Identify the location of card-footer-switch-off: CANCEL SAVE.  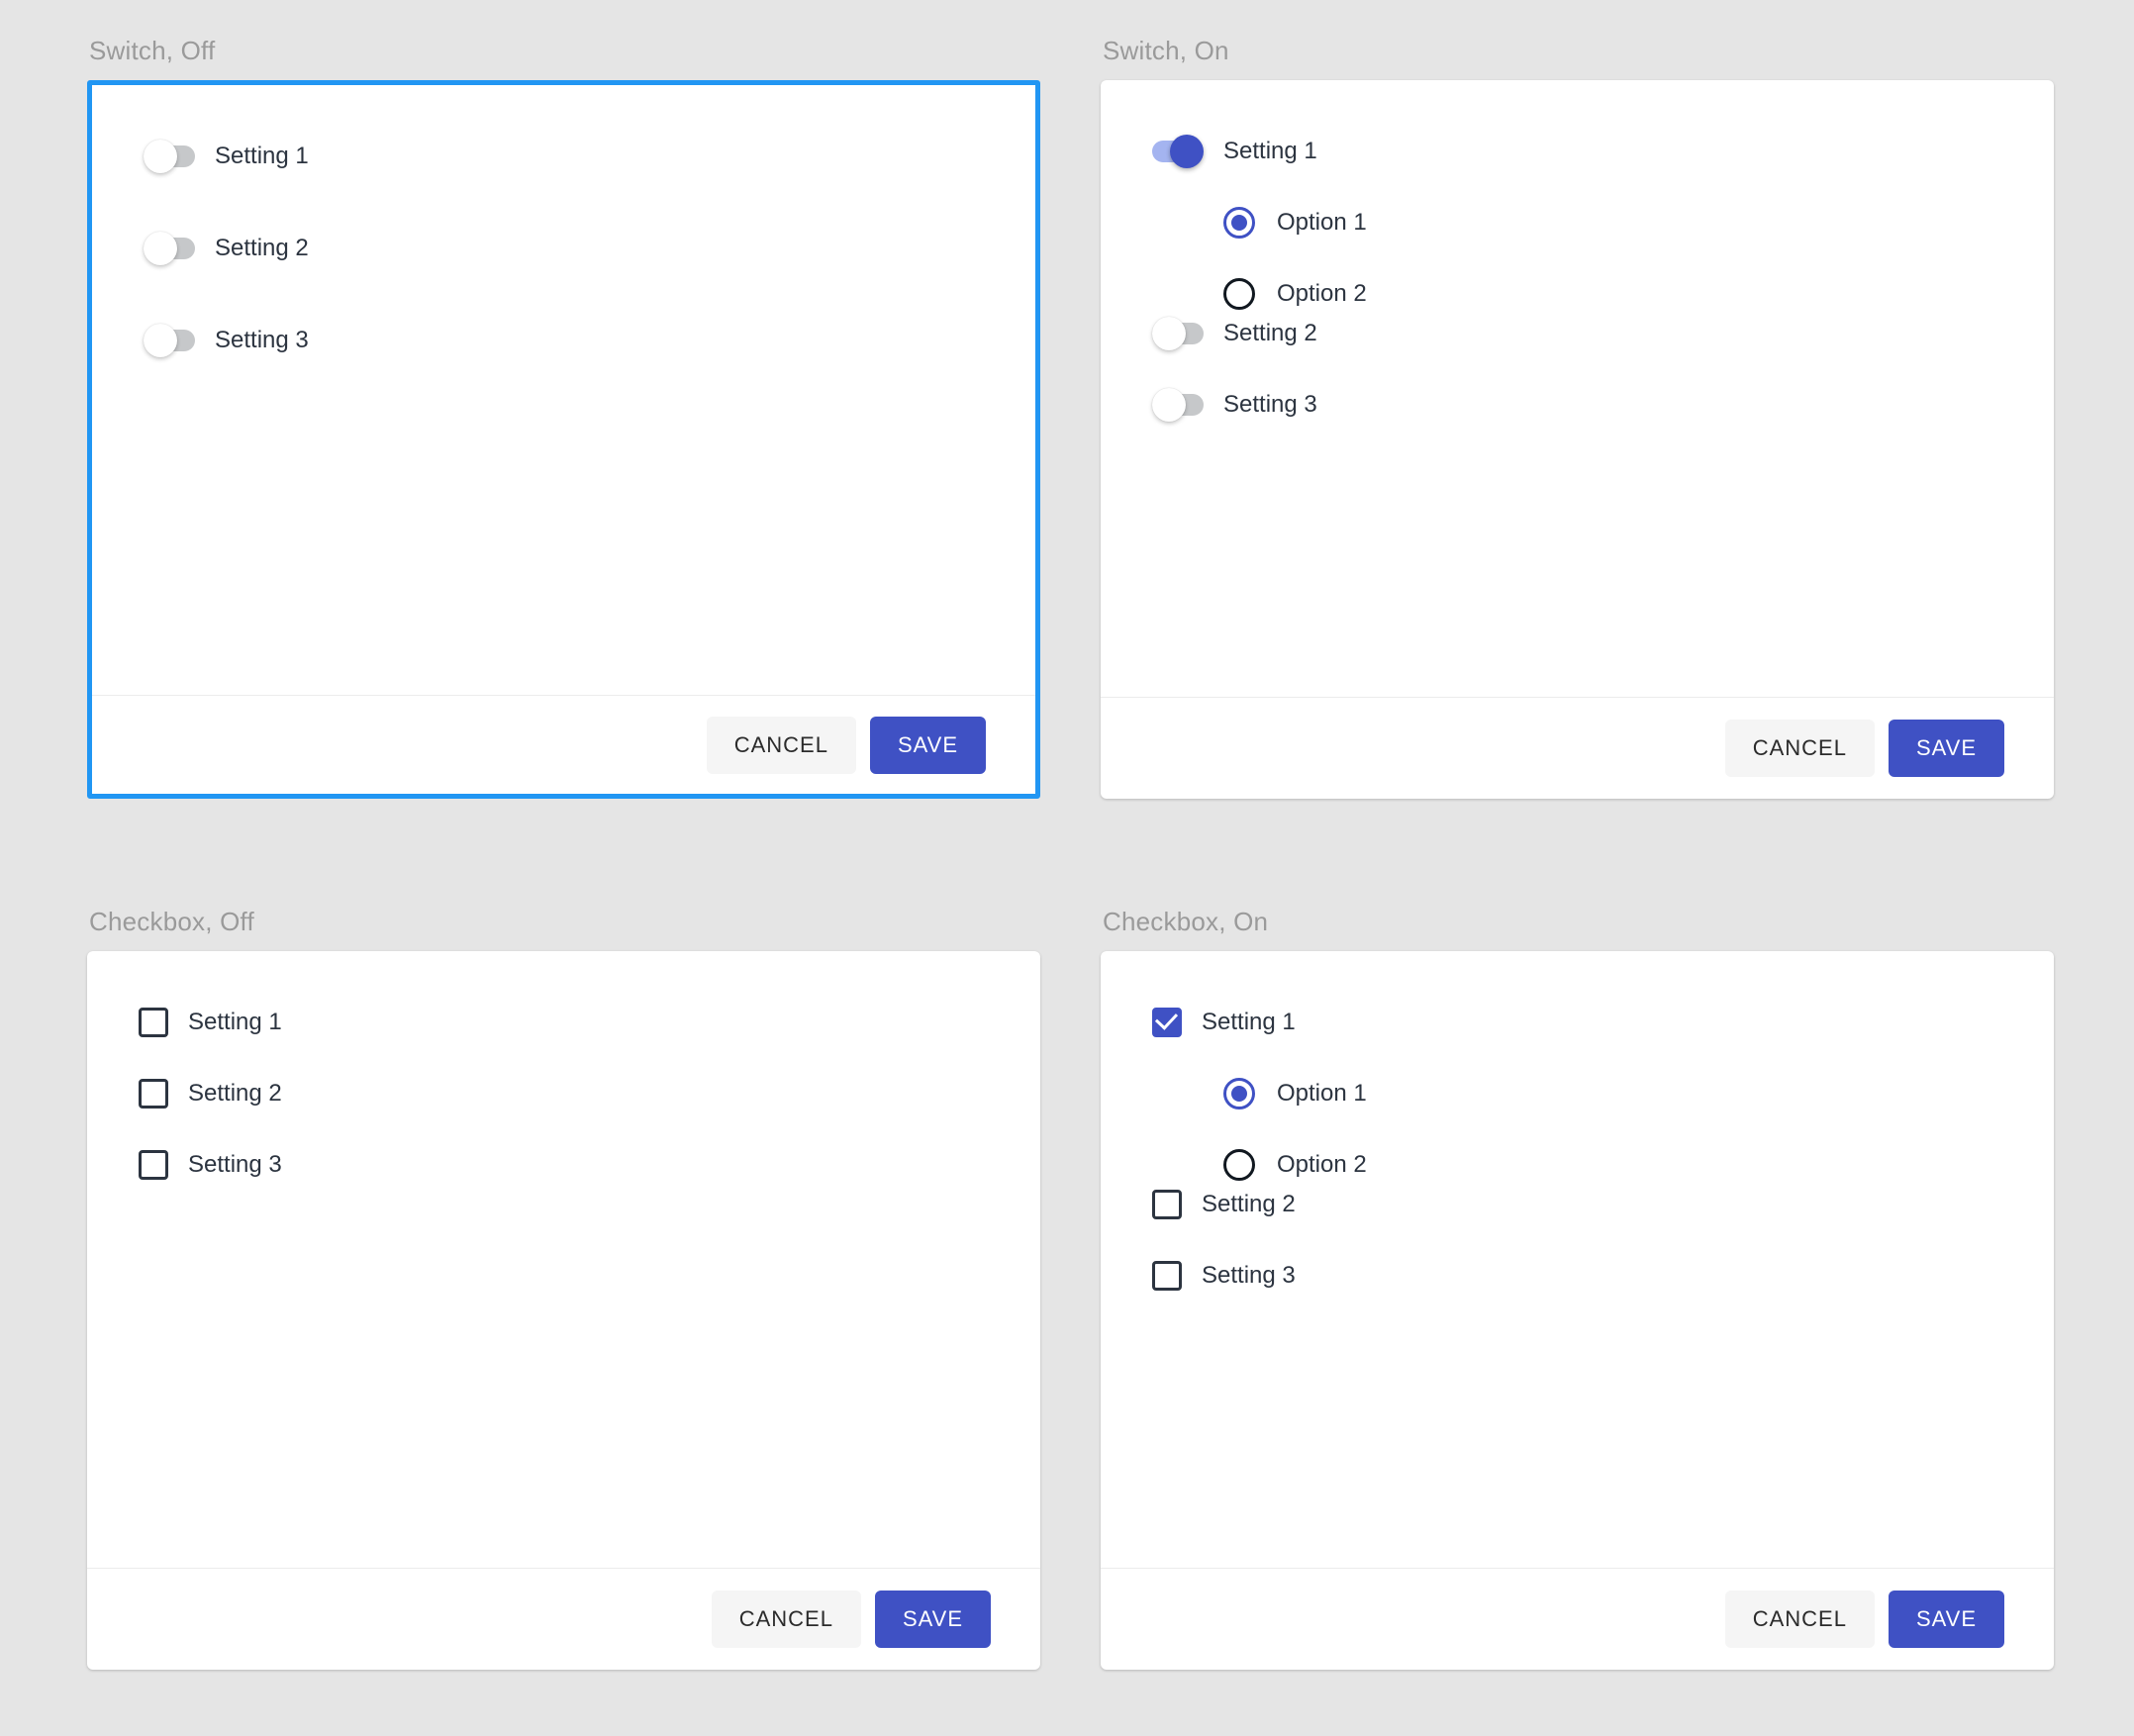
(563, 744).